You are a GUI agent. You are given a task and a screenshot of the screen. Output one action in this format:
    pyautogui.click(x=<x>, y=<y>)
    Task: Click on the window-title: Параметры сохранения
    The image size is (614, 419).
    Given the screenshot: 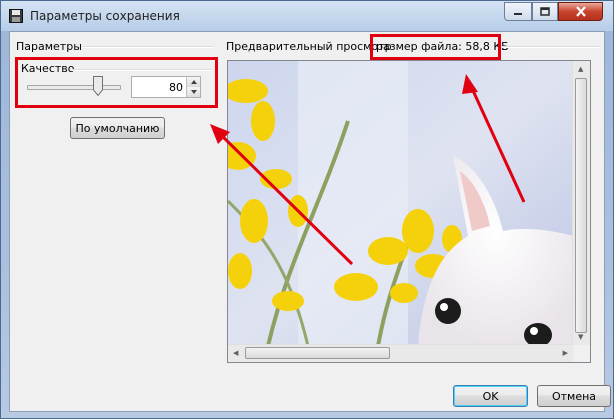 What is the action you would take?
    pyautogui.click(x=105, y=16)
    